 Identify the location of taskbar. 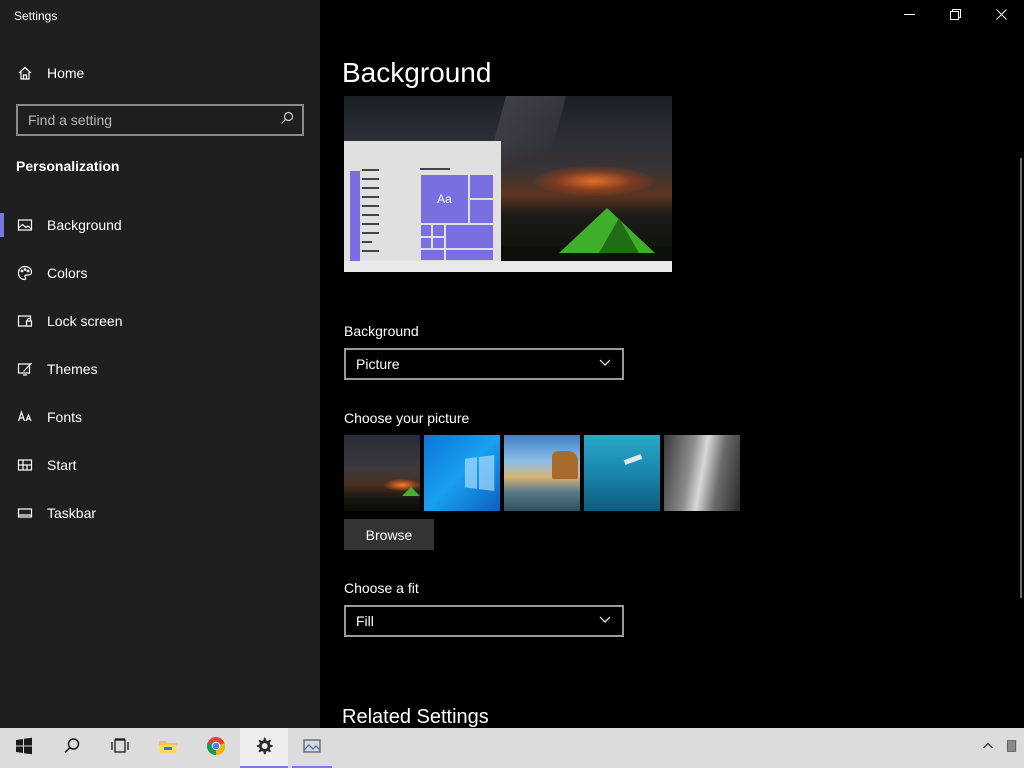
(512, 748).